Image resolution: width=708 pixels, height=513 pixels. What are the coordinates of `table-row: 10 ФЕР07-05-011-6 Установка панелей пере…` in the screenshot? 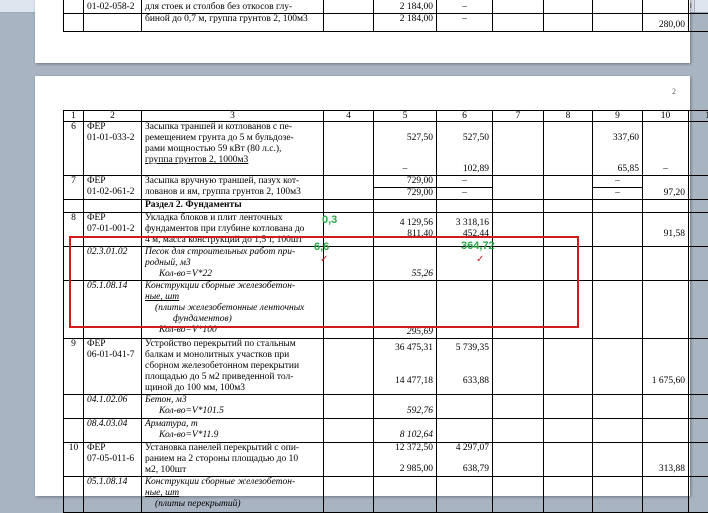 It's located at (386, 460).